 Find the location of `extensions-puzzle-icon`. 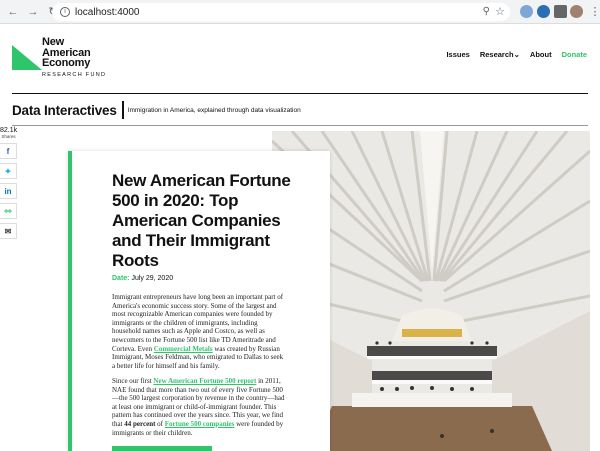

extensions-puzzle-icon is located at coordinates (560, 11).